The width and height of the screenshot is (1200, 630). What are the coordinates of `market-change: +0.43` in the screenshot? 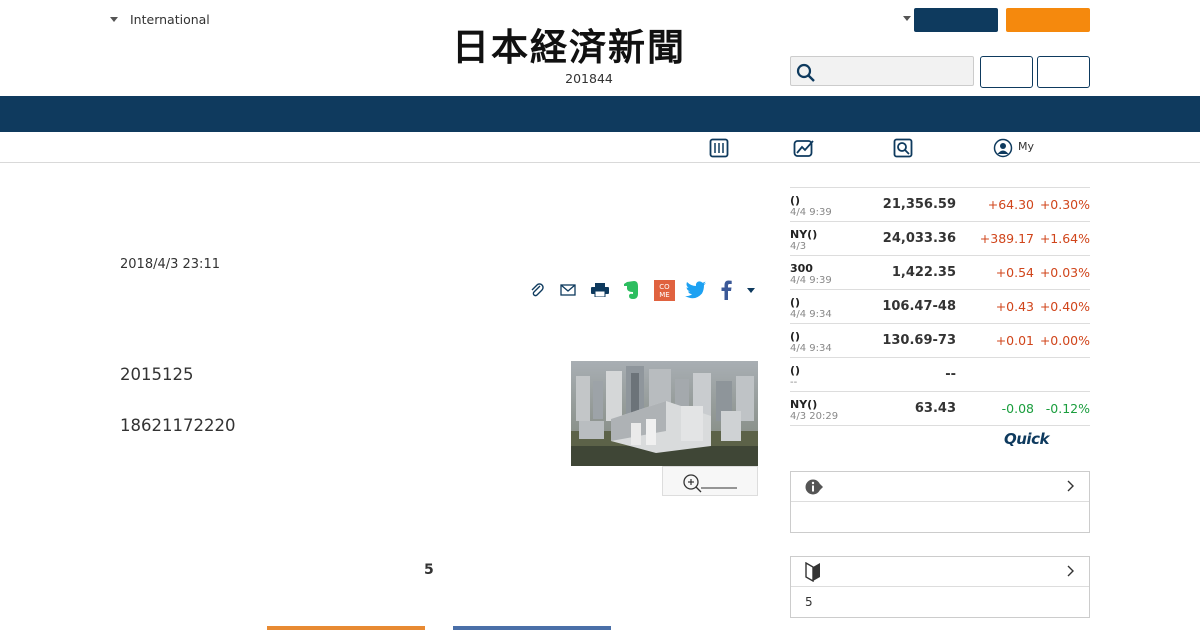 It's located at (1014, 306).